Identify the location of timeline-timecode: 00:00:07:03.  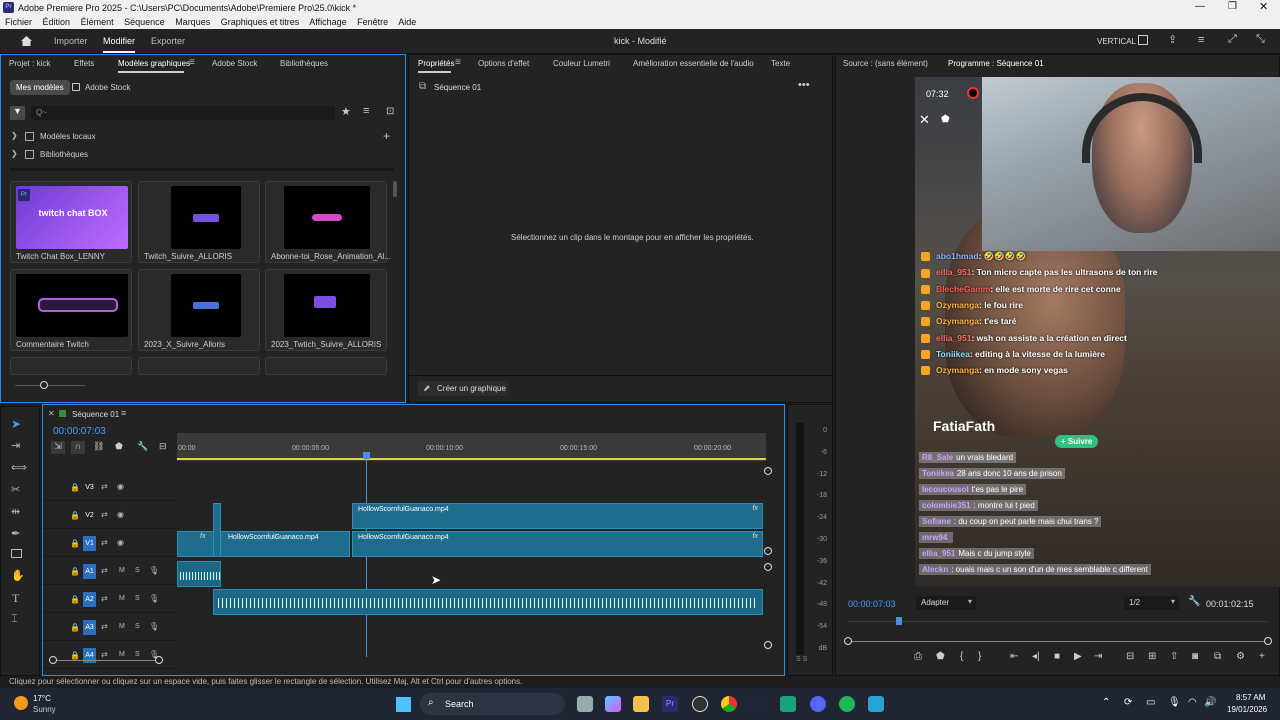
(79, 431).